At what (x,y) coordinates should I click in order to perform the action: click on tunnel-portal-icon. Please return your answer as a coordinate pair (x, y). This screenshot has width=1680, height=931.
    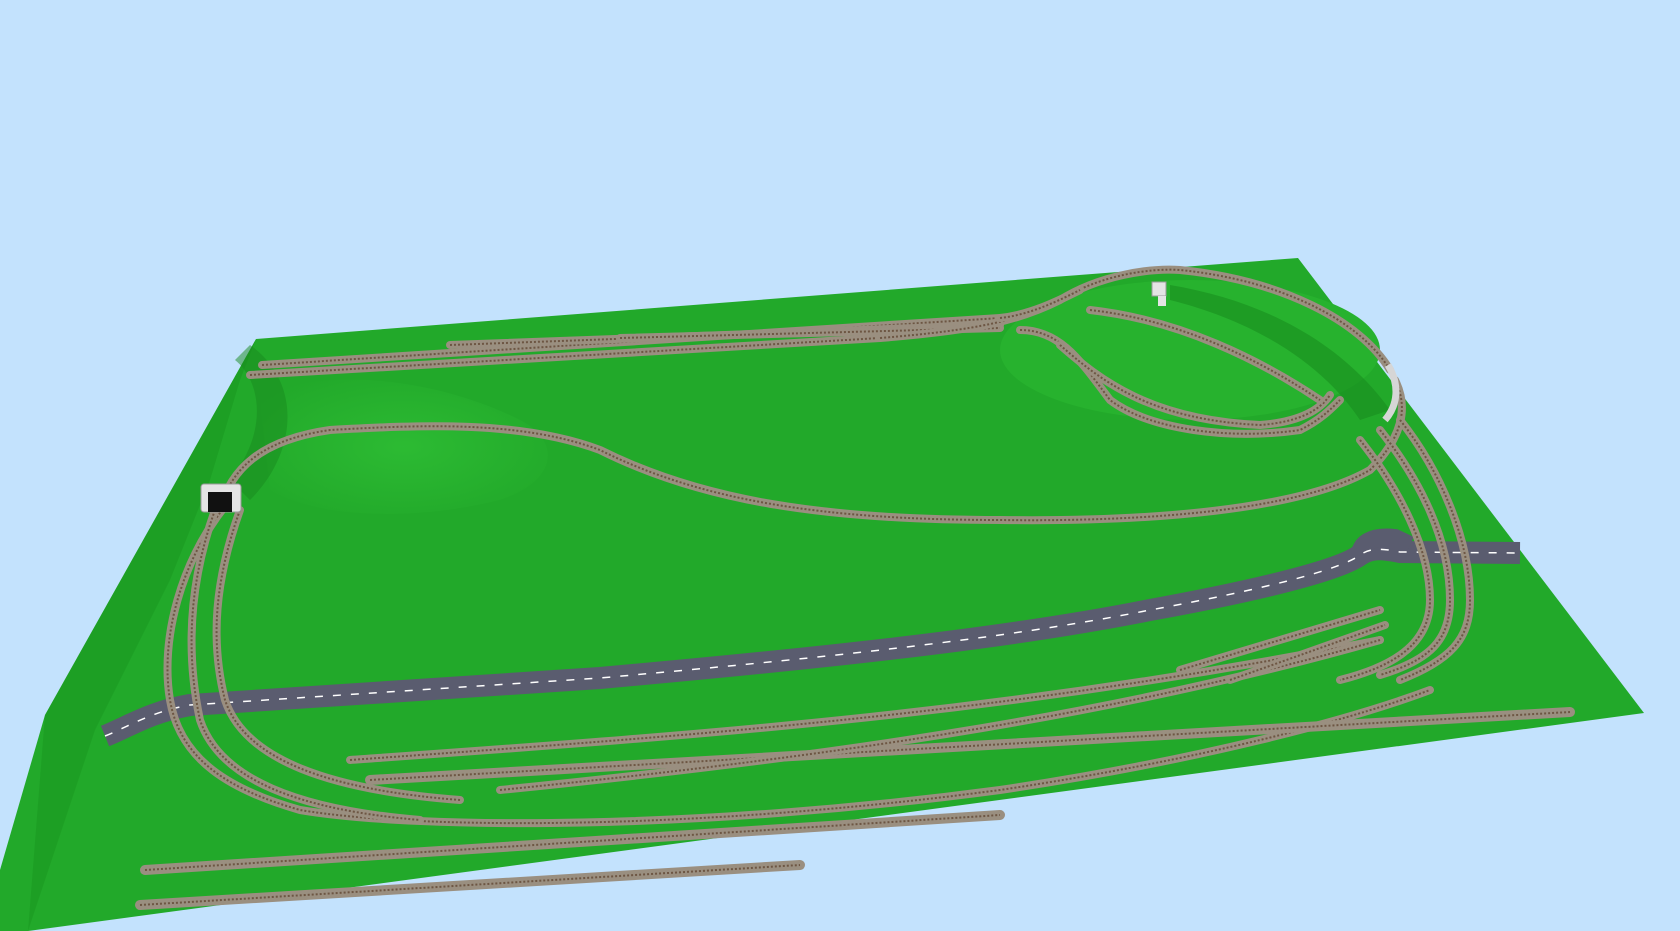
    Looking at the image, I should click on (221, 498).